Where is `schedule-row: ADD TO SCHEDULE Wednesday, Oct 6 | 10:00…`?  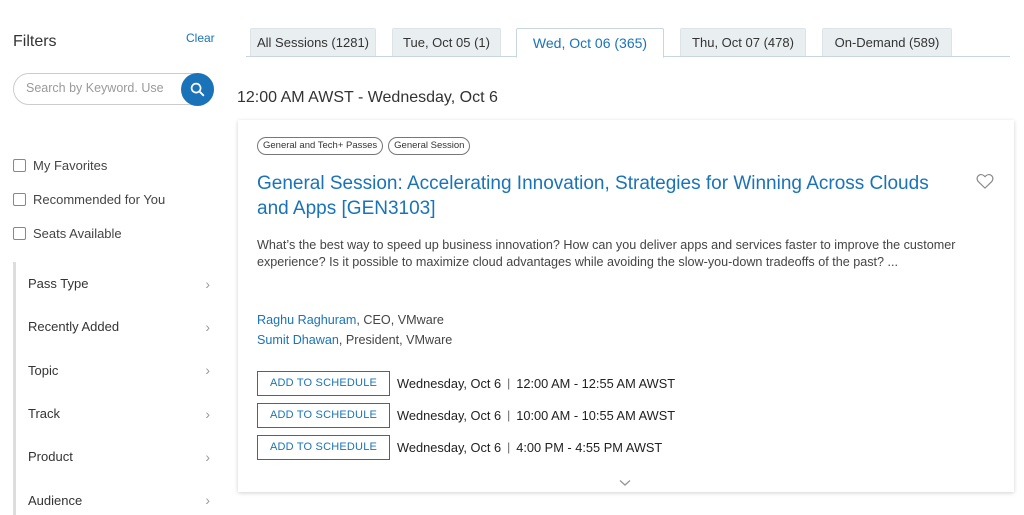
schedule-row: ADD TO SCHEDULE Wednesday, Oct 6 | 10:00… is located at coordinates (466, 415).